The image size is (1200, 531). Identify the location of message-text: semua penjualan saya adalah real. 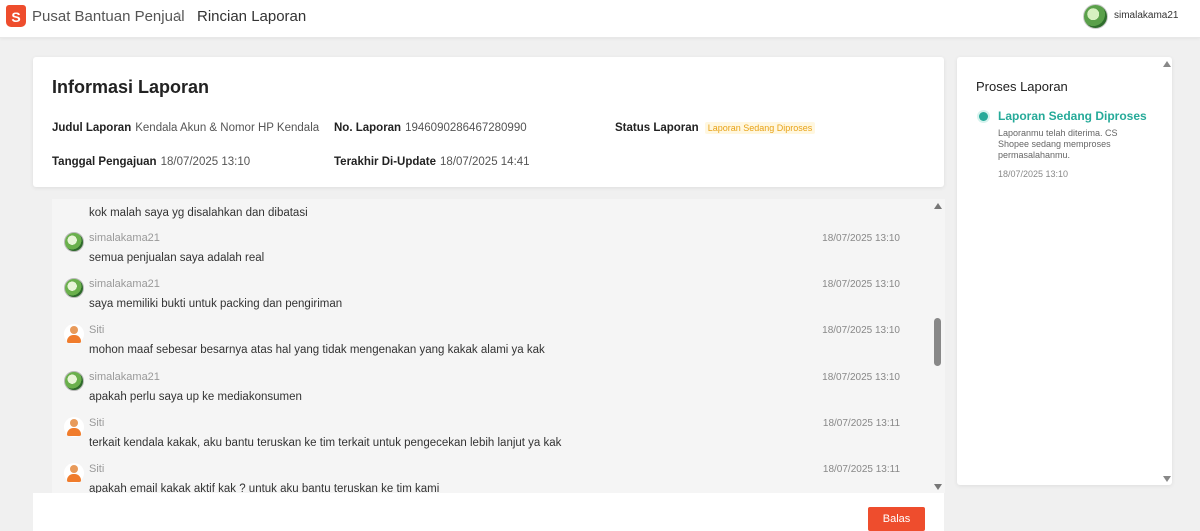
(177, 258).